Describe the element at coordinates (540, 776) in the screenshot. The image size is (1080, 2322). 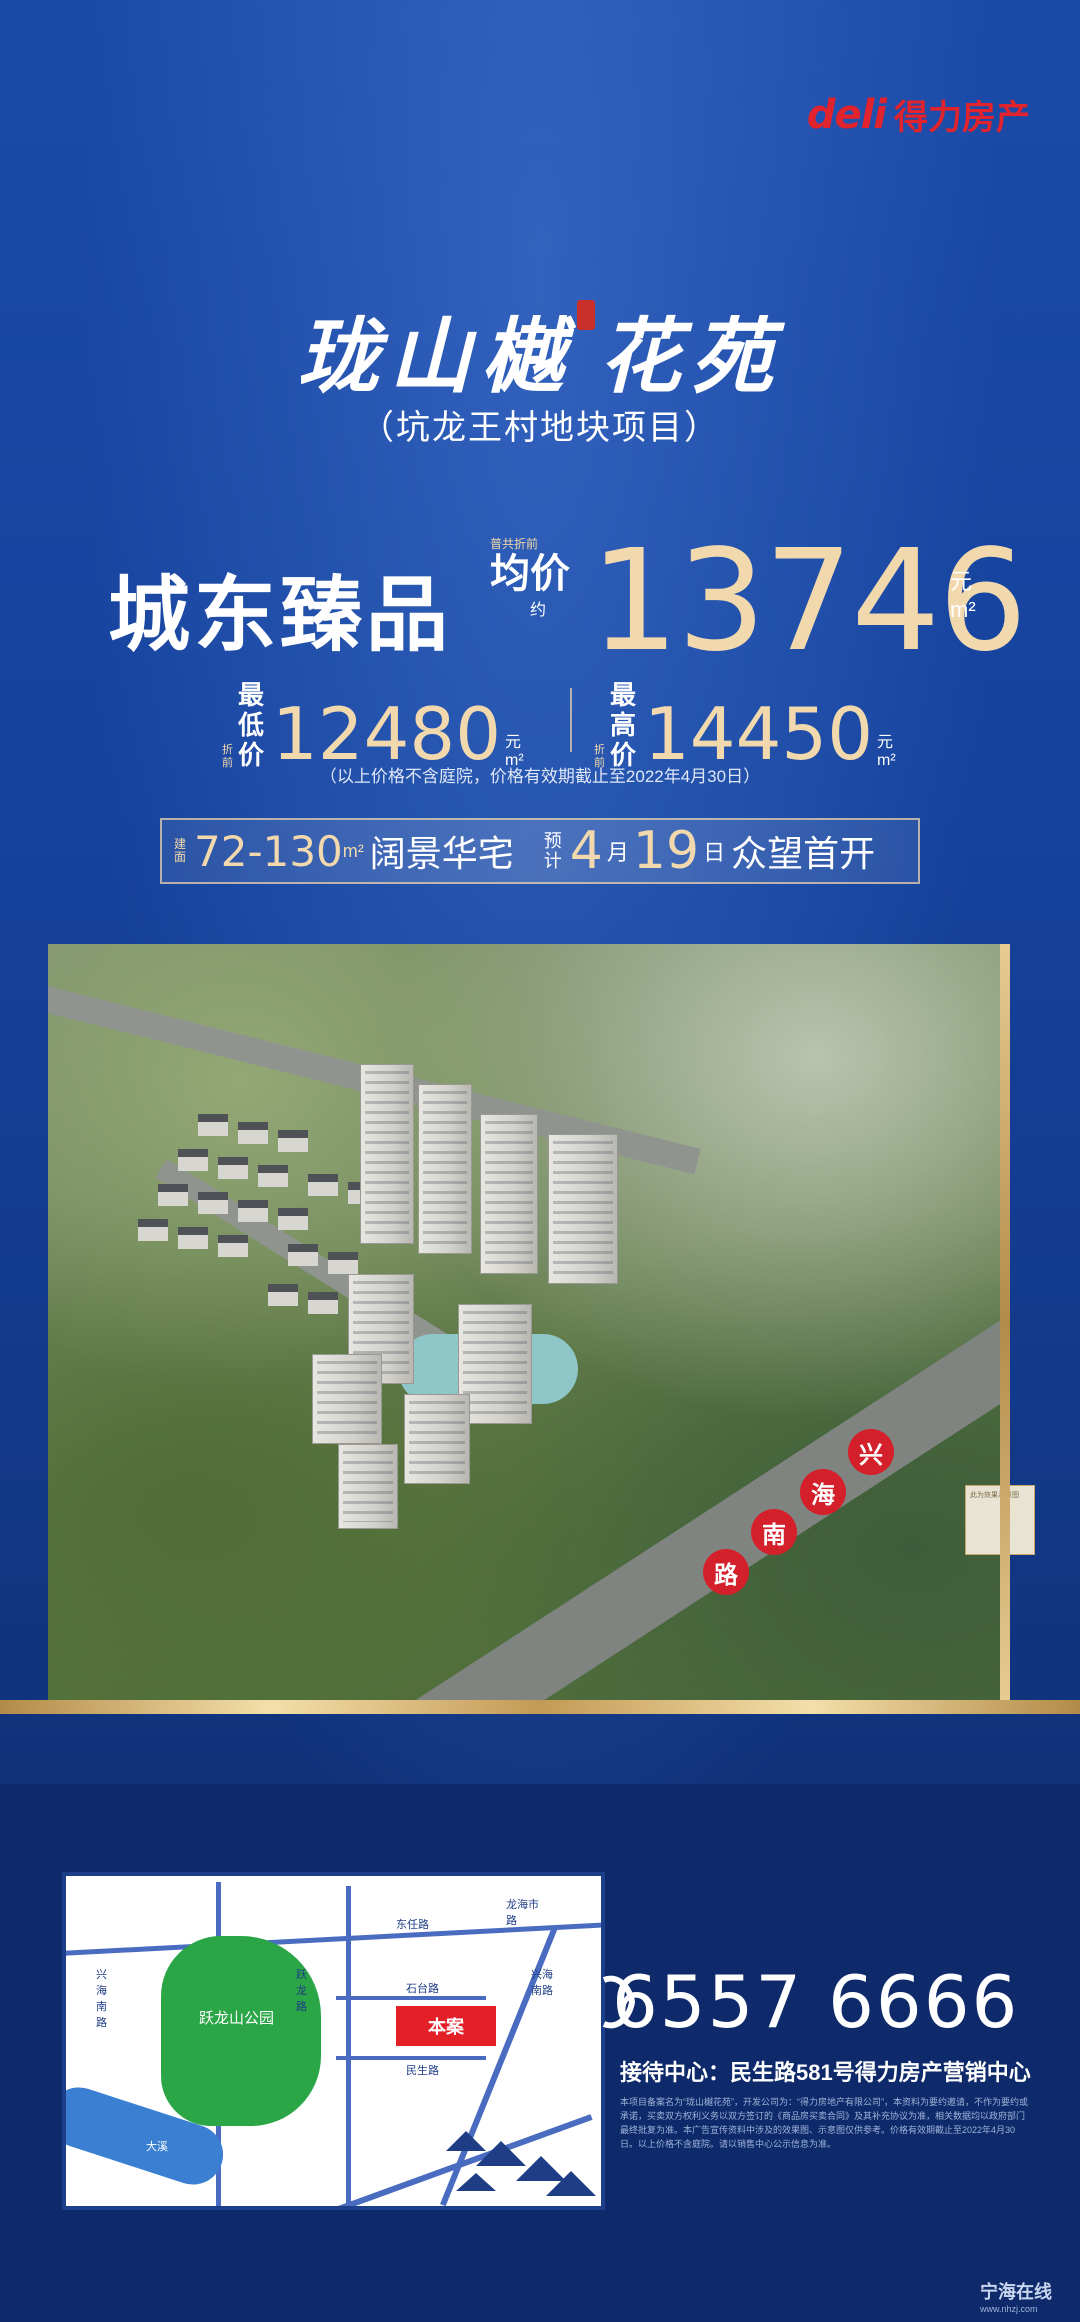
I see `price-note: （以上价格不含庭院，价格有效期截止至2022年4月30日）` at that location.